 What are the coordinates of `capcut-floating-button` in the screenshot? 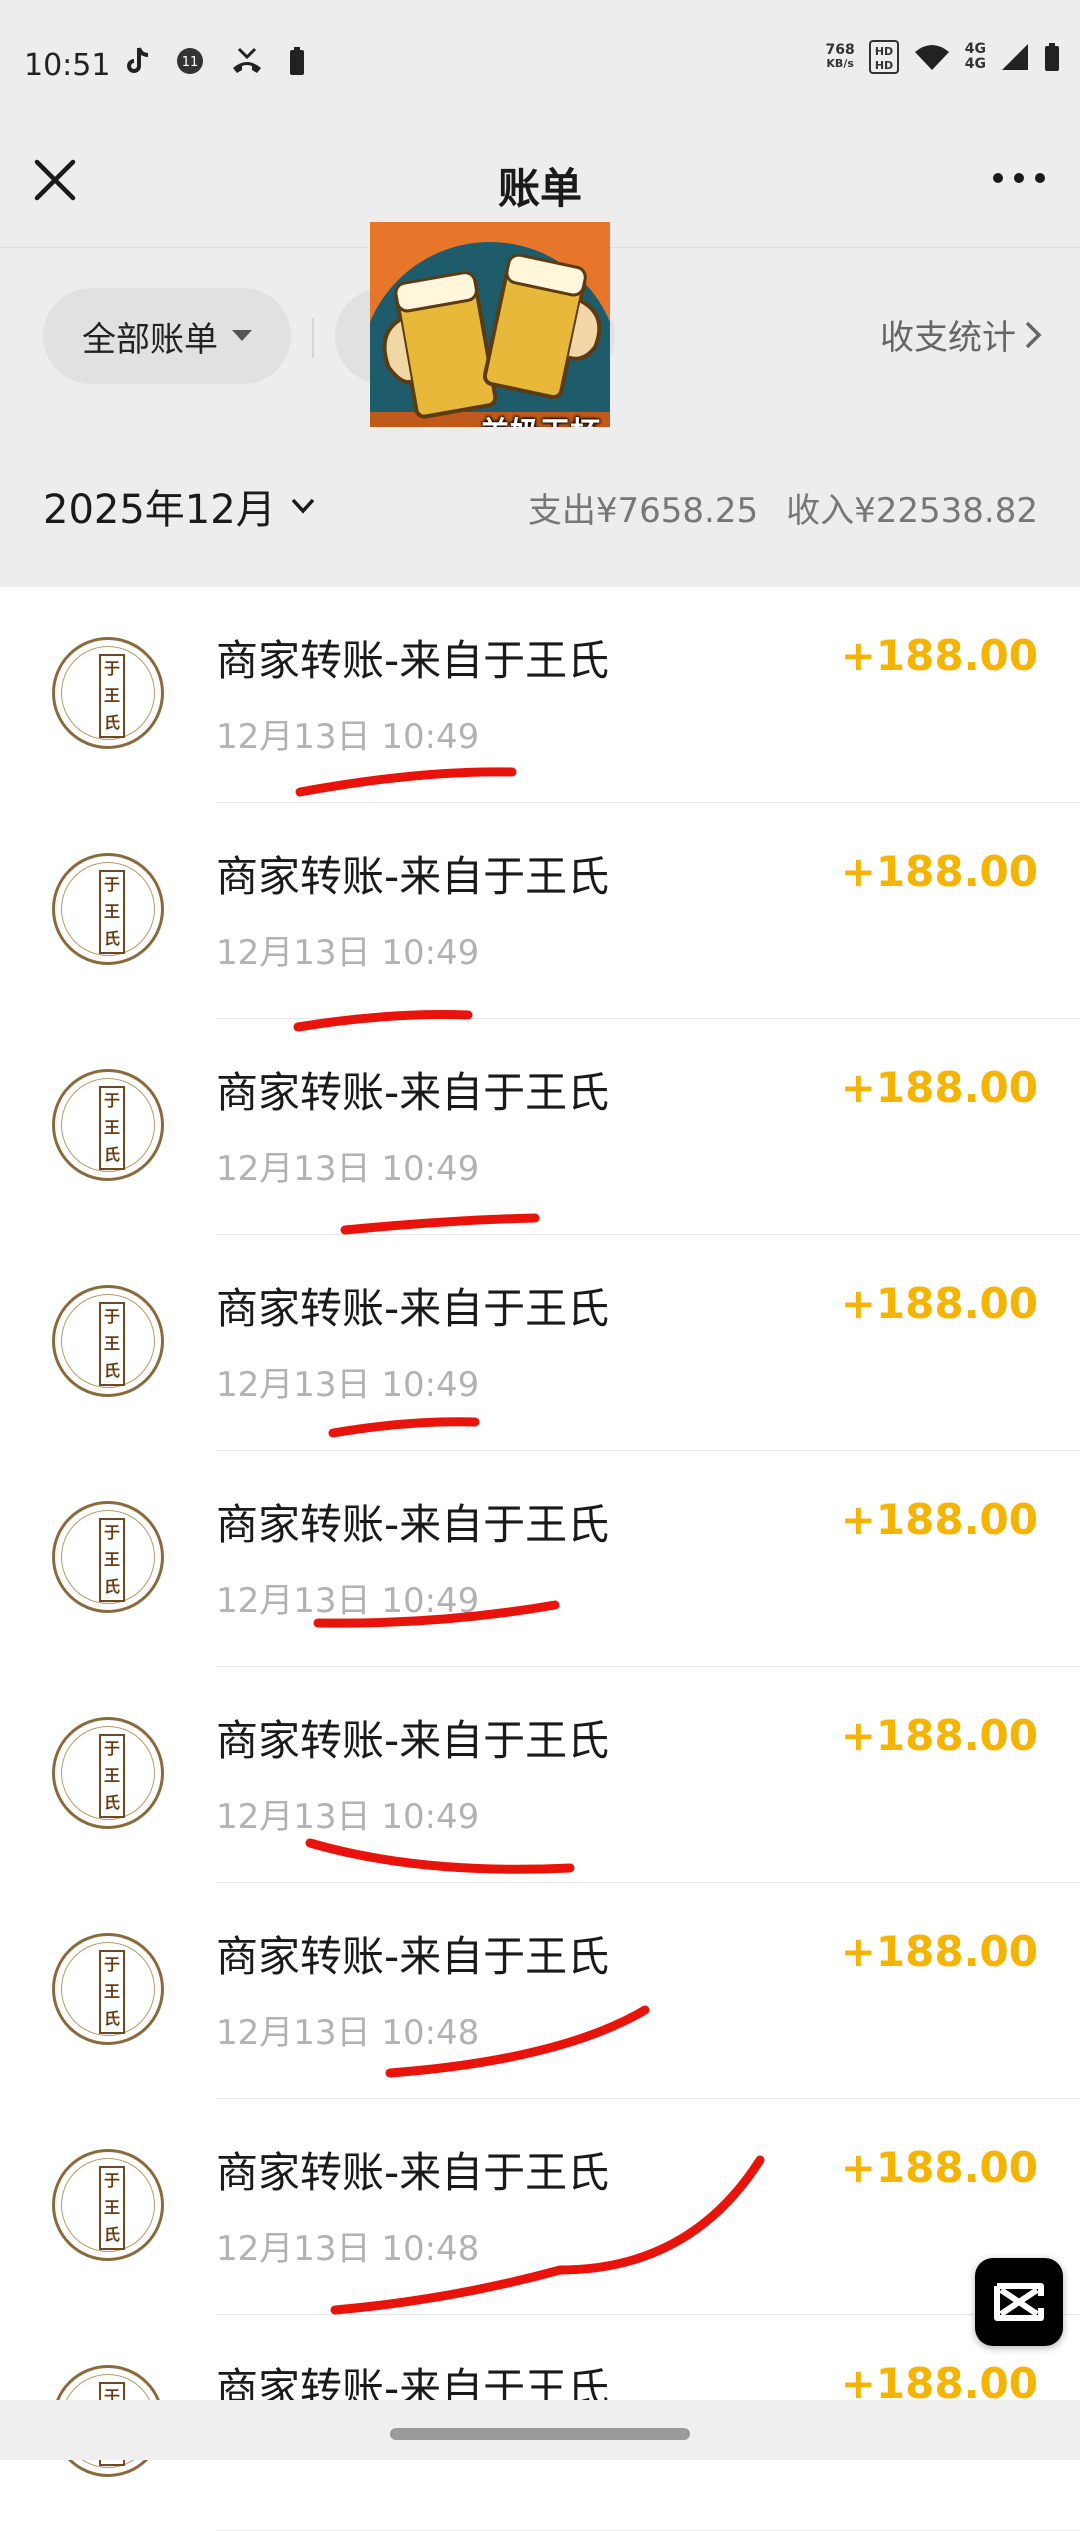 It's located at (1019, 2302).